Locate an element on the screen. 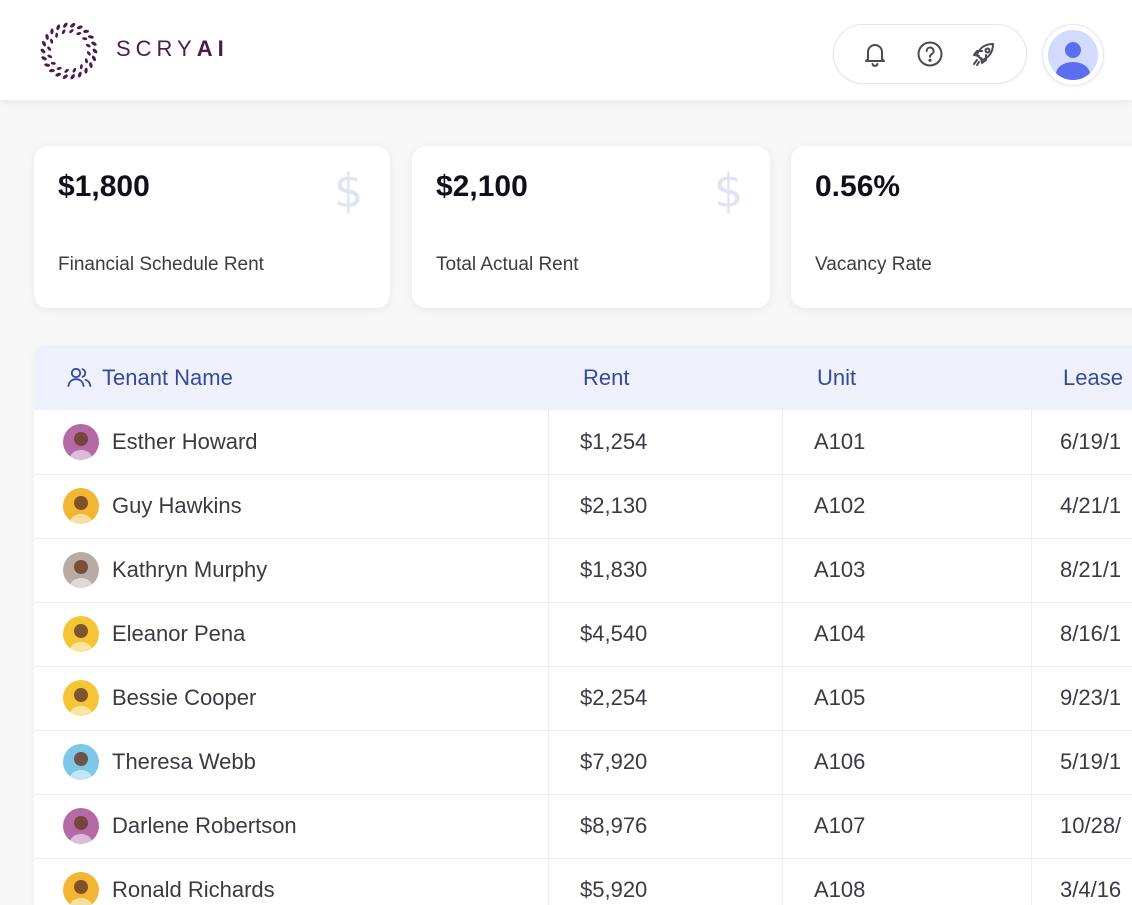 This screenshot has height=905, width=1132. cell-rent: $4,540 is located at coordinates (614, 633).